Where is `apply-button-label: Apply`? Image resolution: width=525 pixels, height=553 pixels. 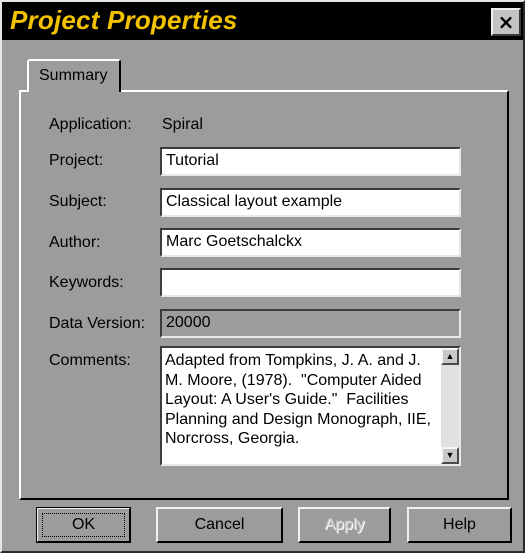
apply-button-label: Apply is located at coordinates (344, 524).